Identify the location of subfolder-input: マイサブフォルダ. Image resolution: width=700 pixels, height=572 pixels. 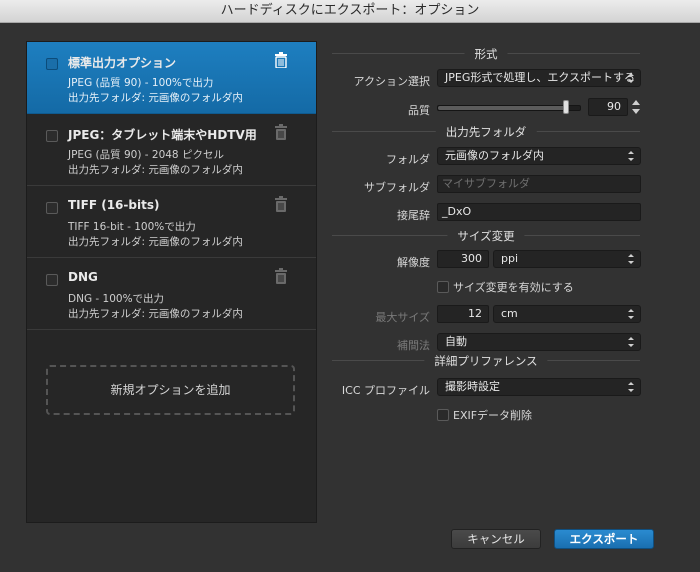
(539, 184).